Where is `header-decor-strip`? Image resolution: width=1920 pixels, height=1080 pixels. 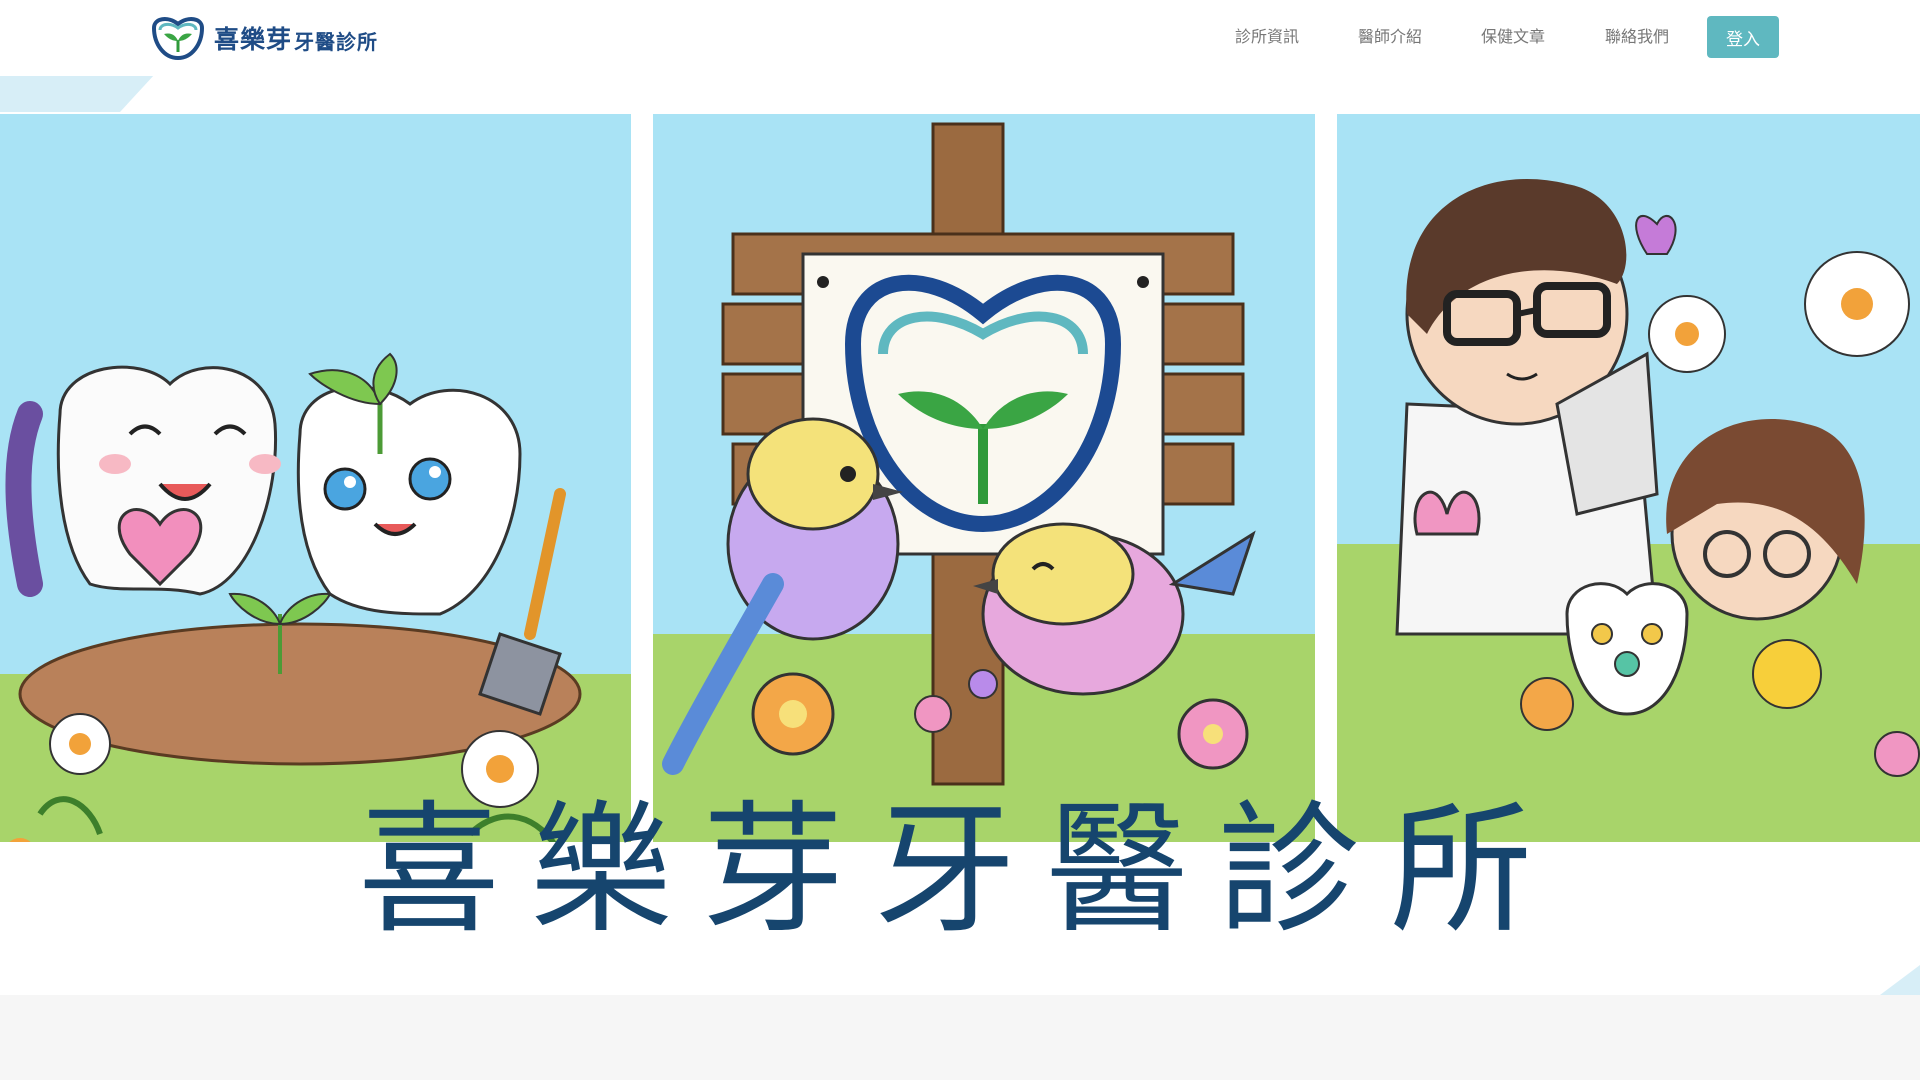
header-decor-strip is located at coordinates (77, 93).